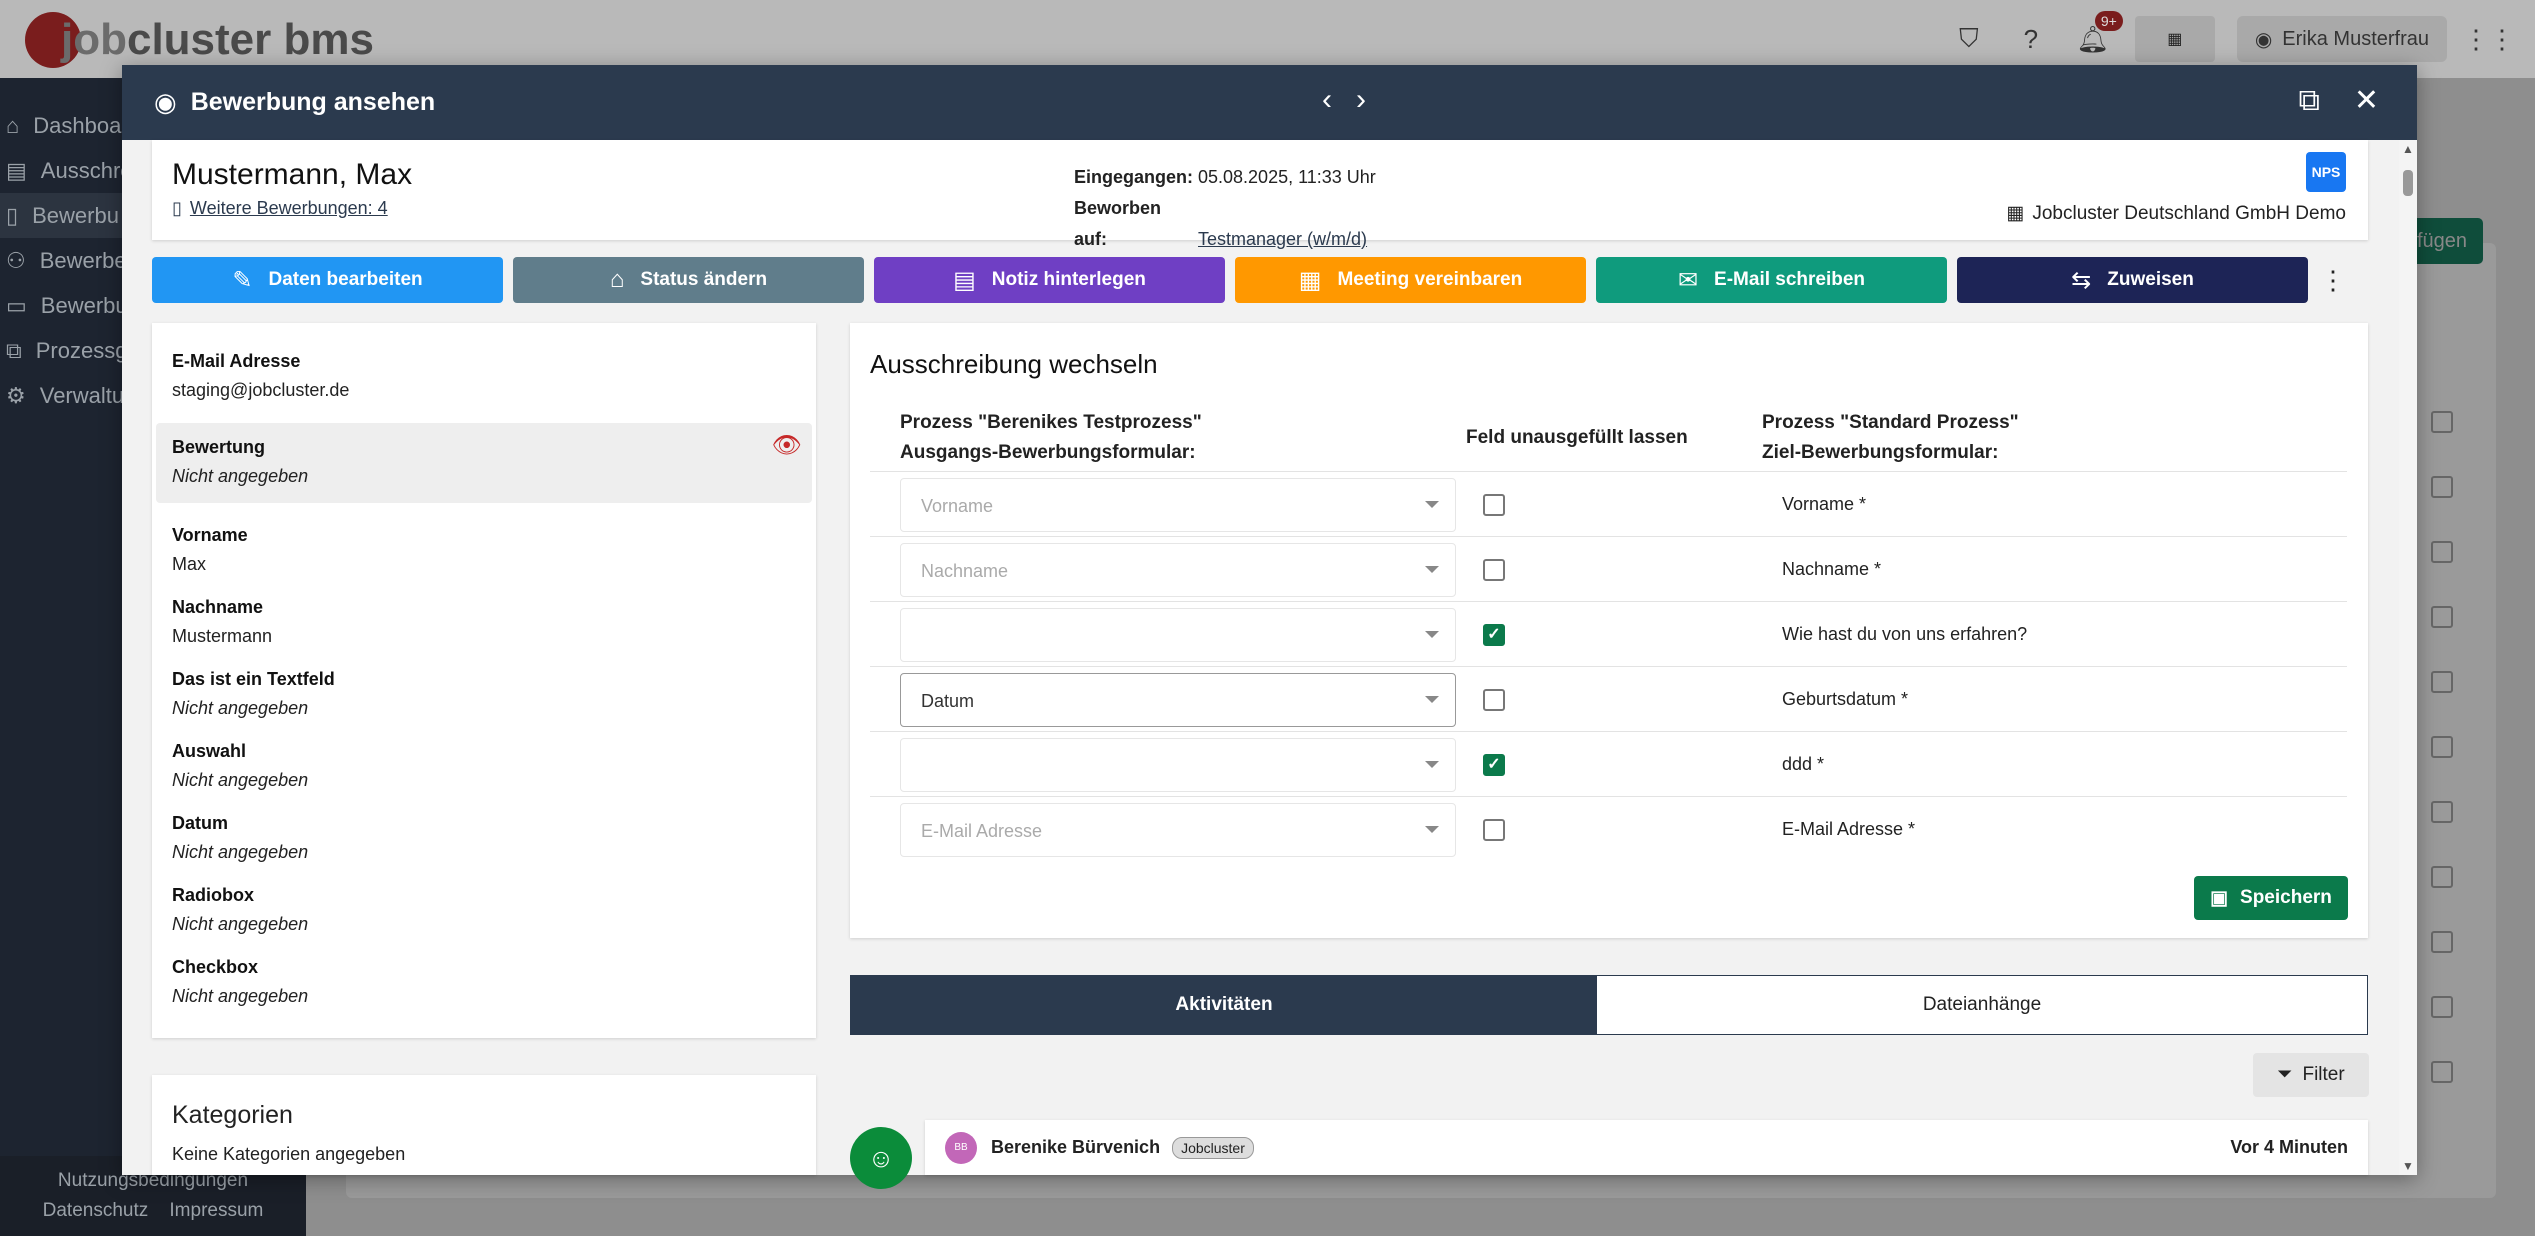  What do you see at coordinates (1178, 505) in the screenshot?
I see `source-field-select: Vorname` at bounding box center [1178, 505].